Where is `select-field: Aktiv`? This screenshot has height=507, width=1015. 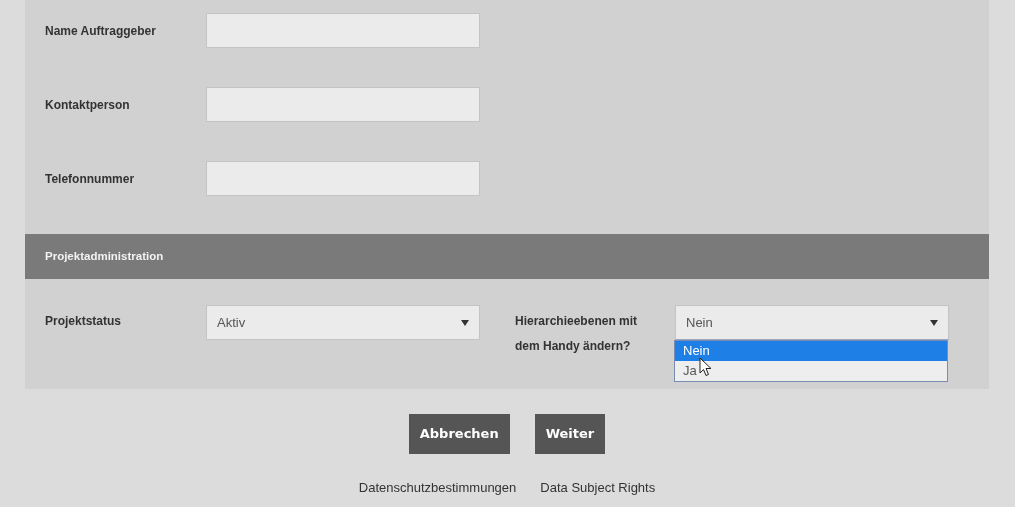
select-field: Aktiv is located at coordinates (343, 322).